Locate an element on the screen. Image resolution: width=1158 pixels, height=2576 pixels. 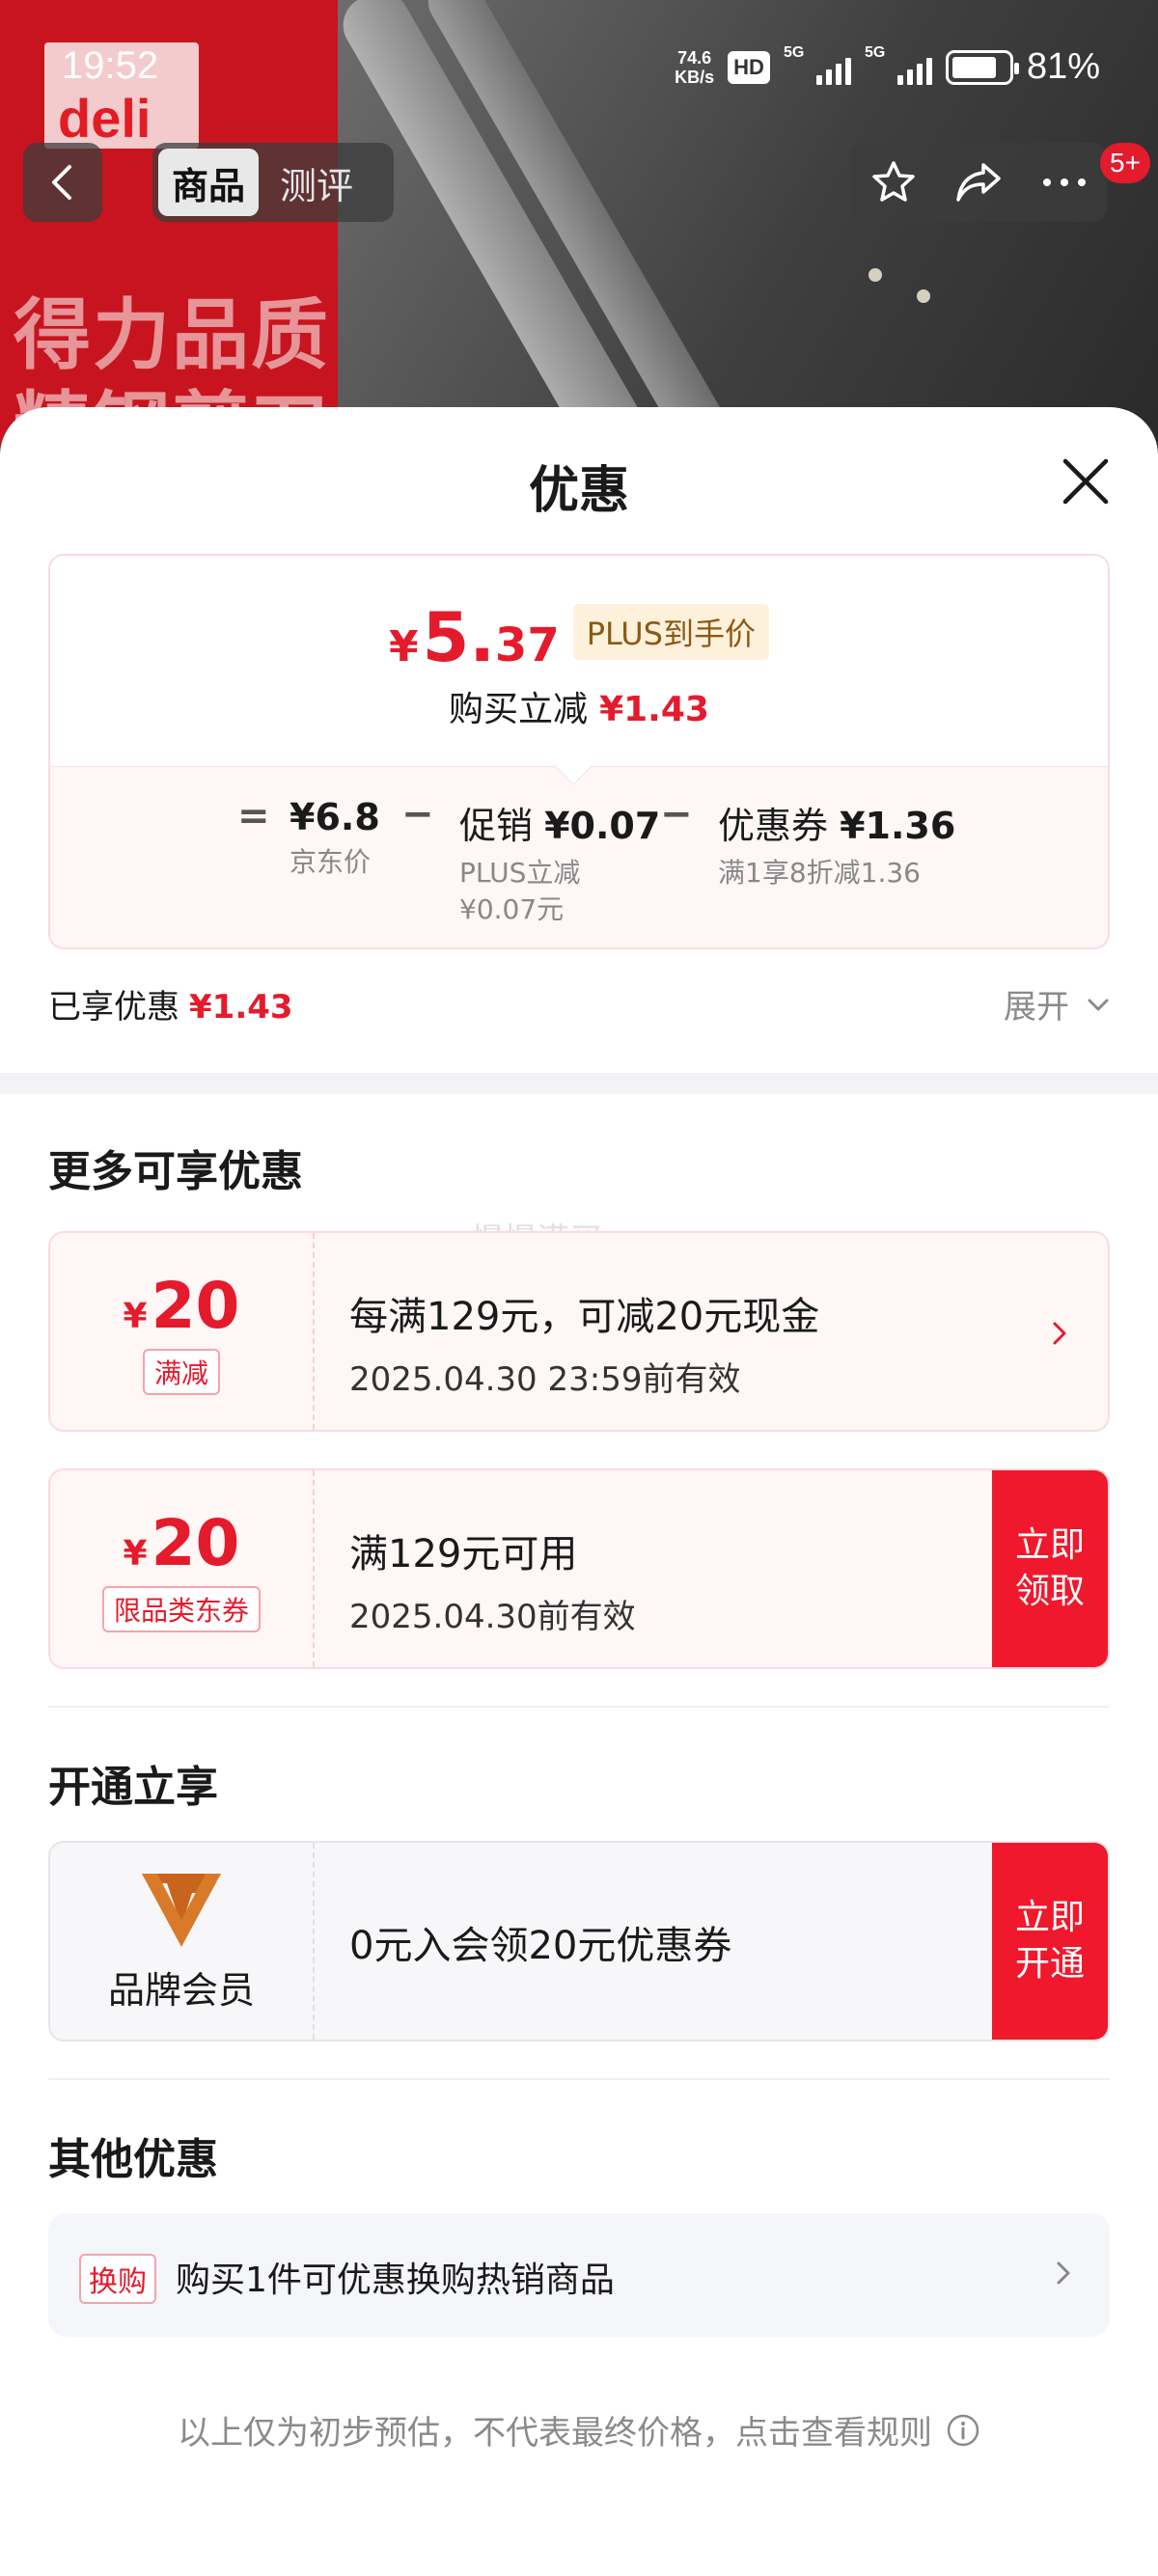
network-speed: 74.6 KB/s is located at coordinates (694, 67).